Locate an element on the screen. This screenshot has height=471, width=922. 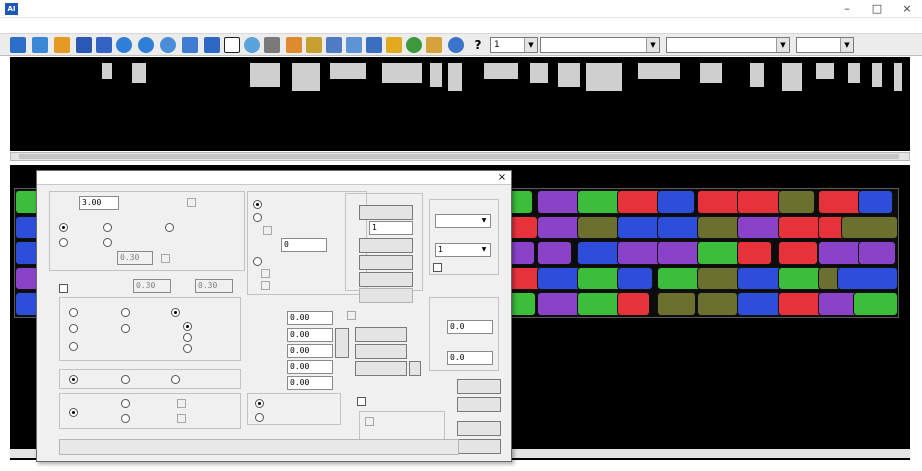
save-as-icon is located at coordinates (104, 45).